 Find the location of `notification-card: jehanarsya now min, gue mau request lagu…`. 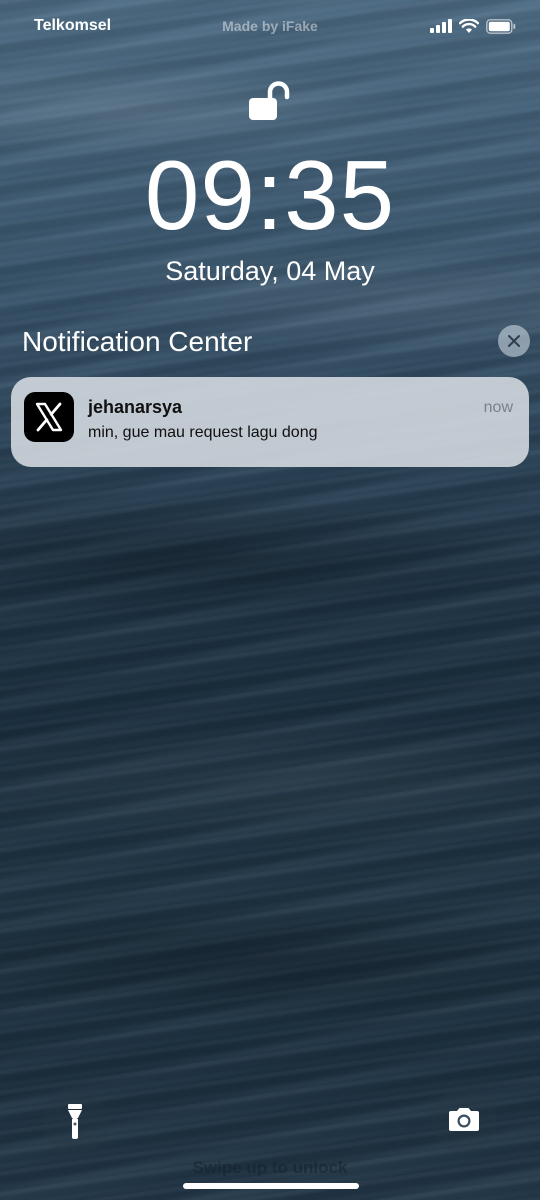

notification-card: jehanarsya now min, gue mau request lagu… is located at coordinates (270, 422).